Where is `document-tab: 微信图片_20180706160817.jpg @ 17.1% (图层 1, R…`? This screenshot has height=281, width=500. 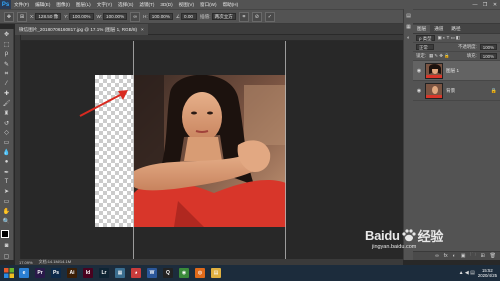
document-tab: 微信图片_20180706160817.jpg @ 17.1% (图层 1, R… is located at coordinates (81, 29).